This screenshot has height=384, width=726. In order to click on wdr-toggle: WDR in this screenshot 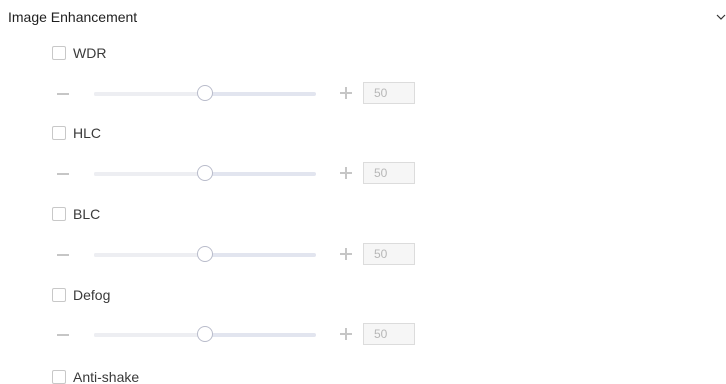, I will do `click(79, 53)`.